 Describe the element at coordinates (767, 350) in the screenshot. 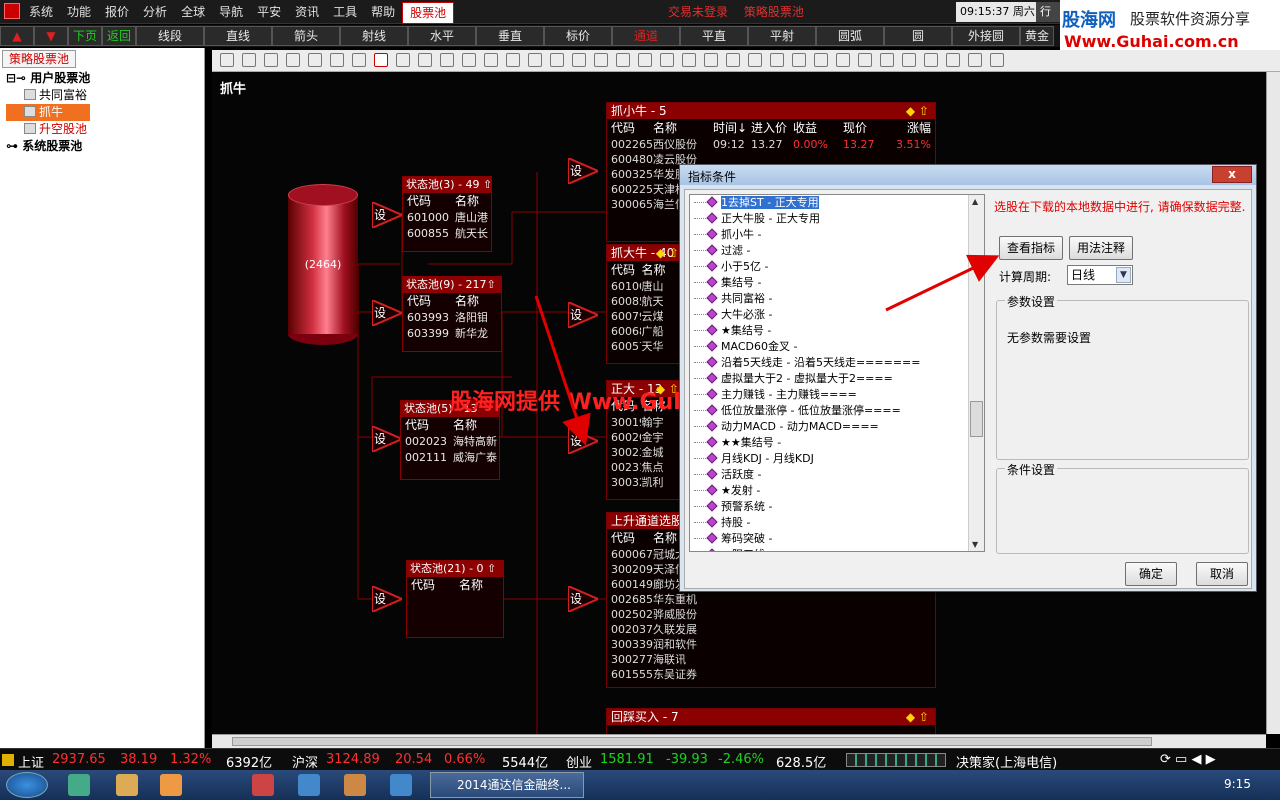

I see `annotation-arrows` at that location.